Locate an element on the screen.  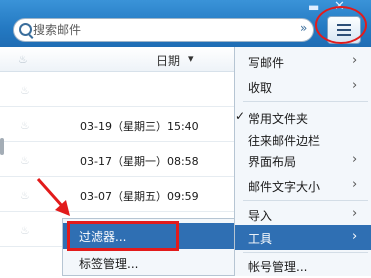
search-options-icon: » is located at coordinates (303, 28).